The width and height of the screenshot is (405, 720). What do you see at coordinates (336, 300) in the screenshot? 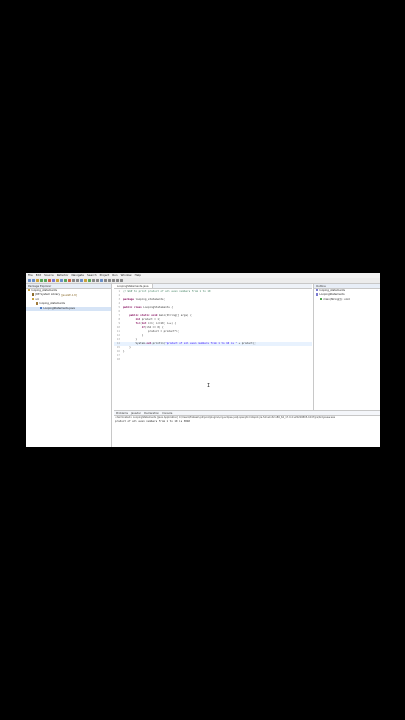
I see `outline-item-label: main(String[]) : void` at bounding box center [336, 300].